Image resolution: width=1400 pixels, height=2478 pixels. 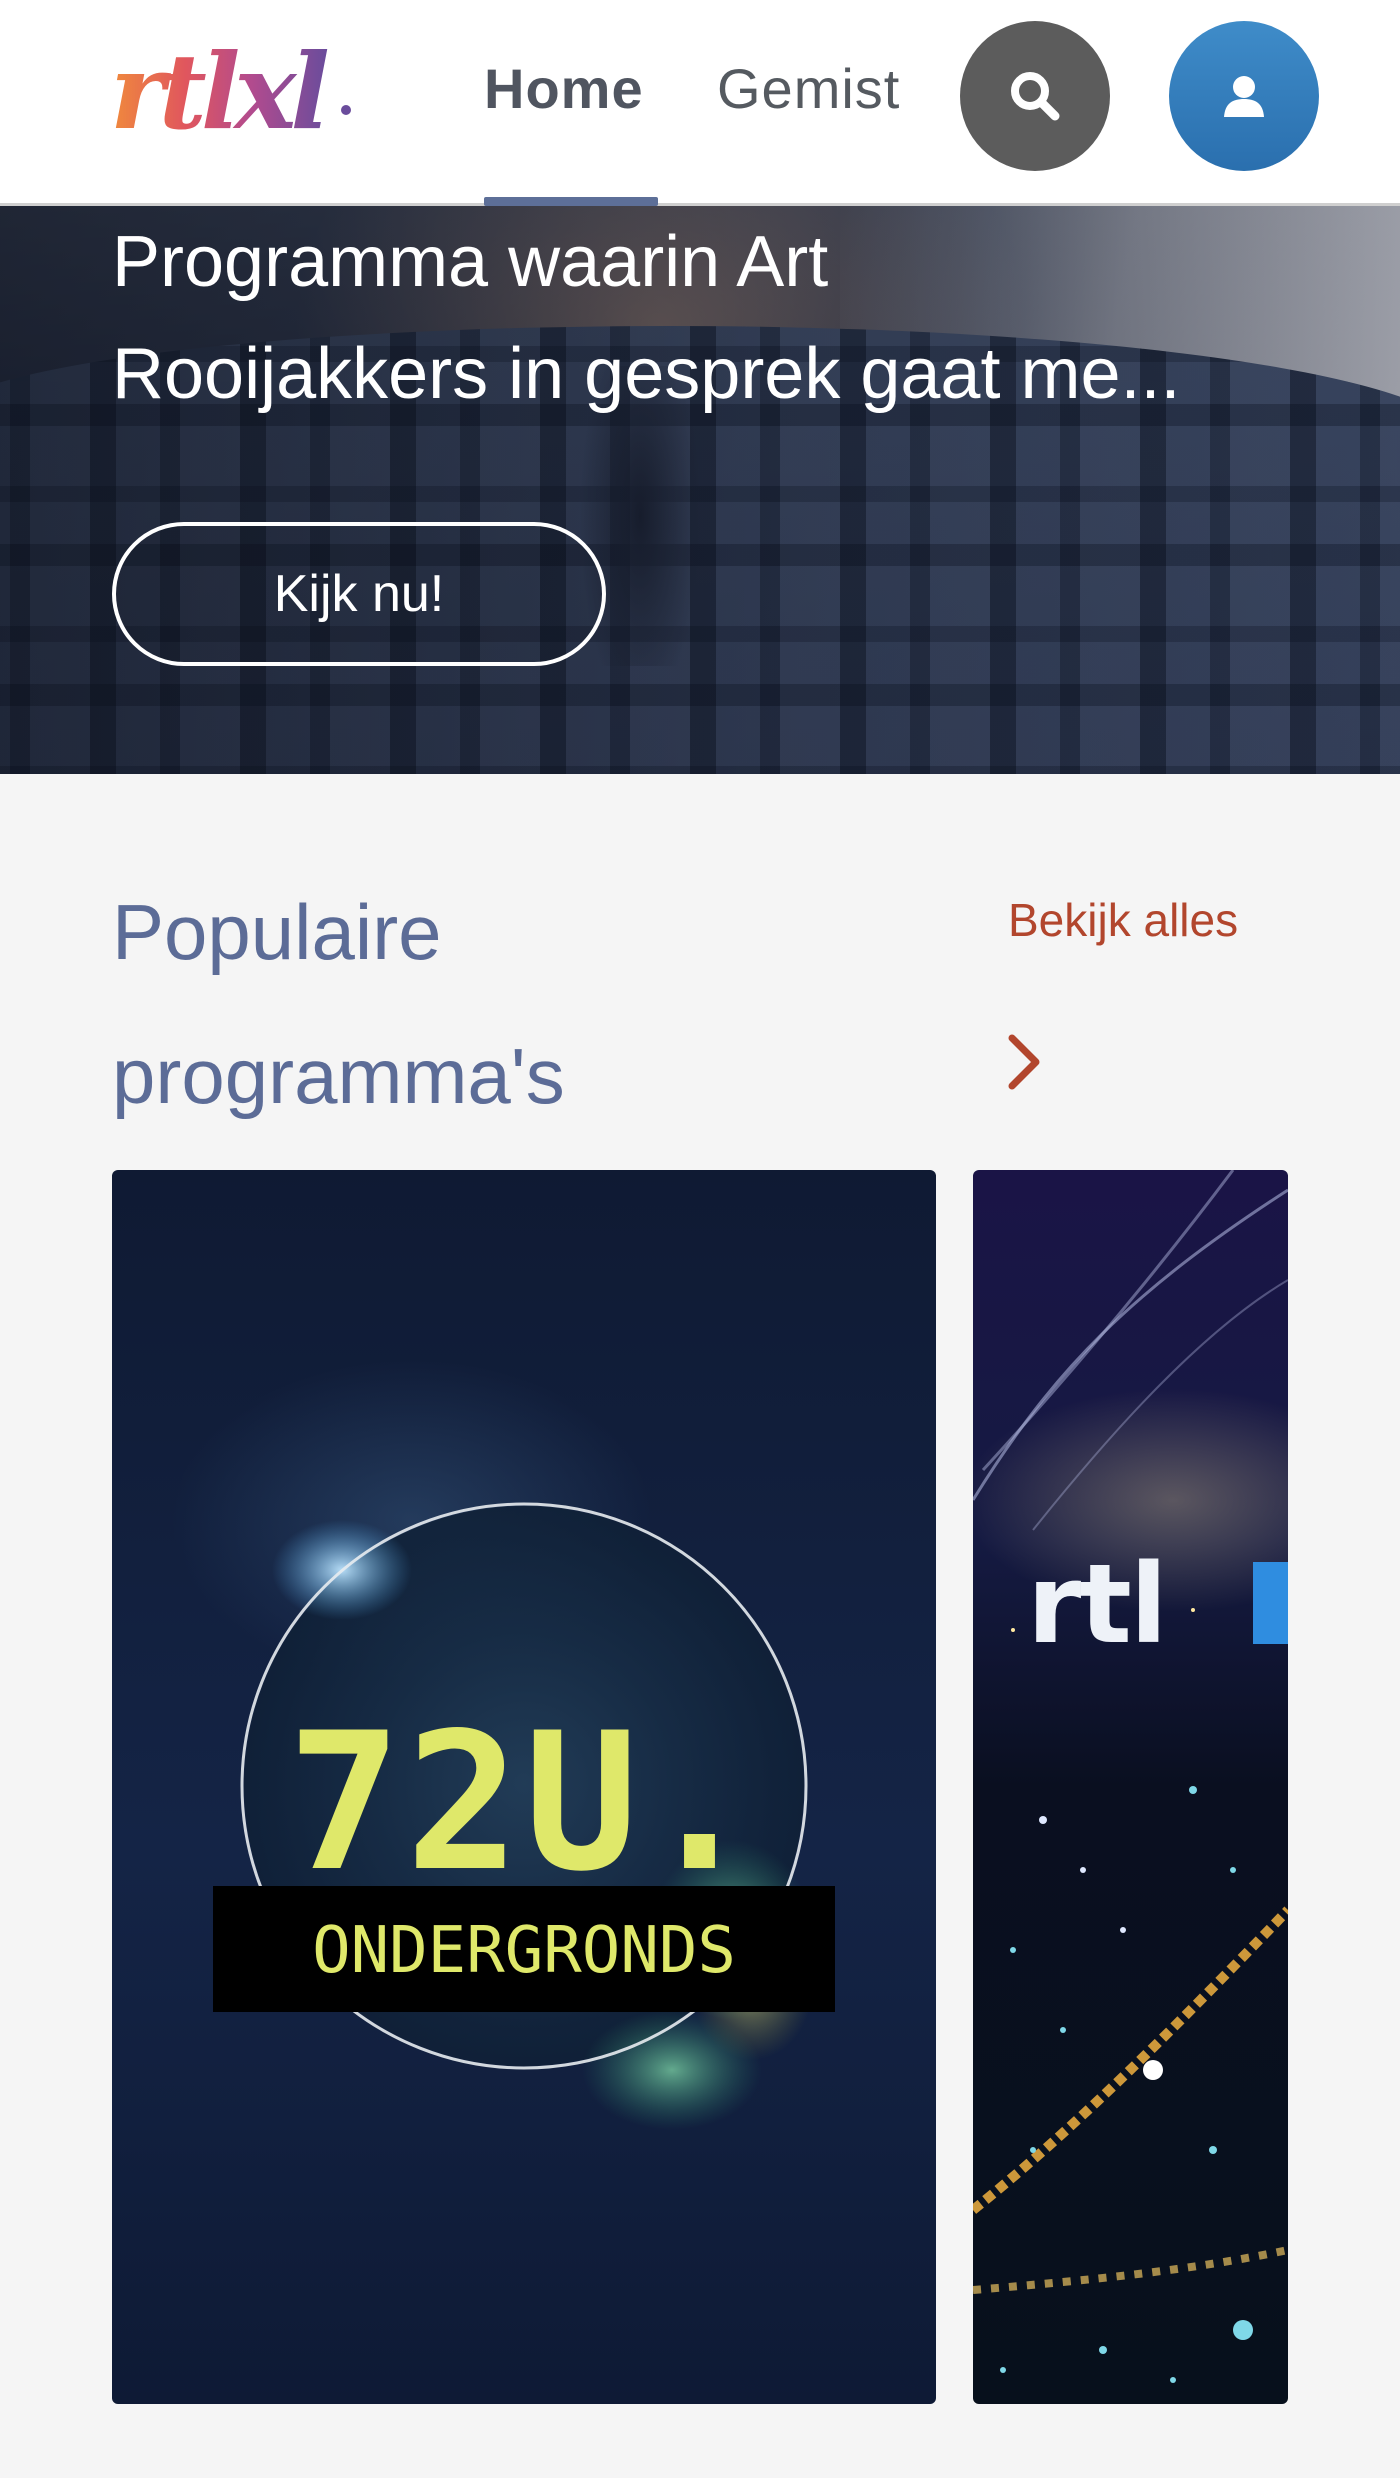 I want to click on account-button, so click(x=1244, y=96).